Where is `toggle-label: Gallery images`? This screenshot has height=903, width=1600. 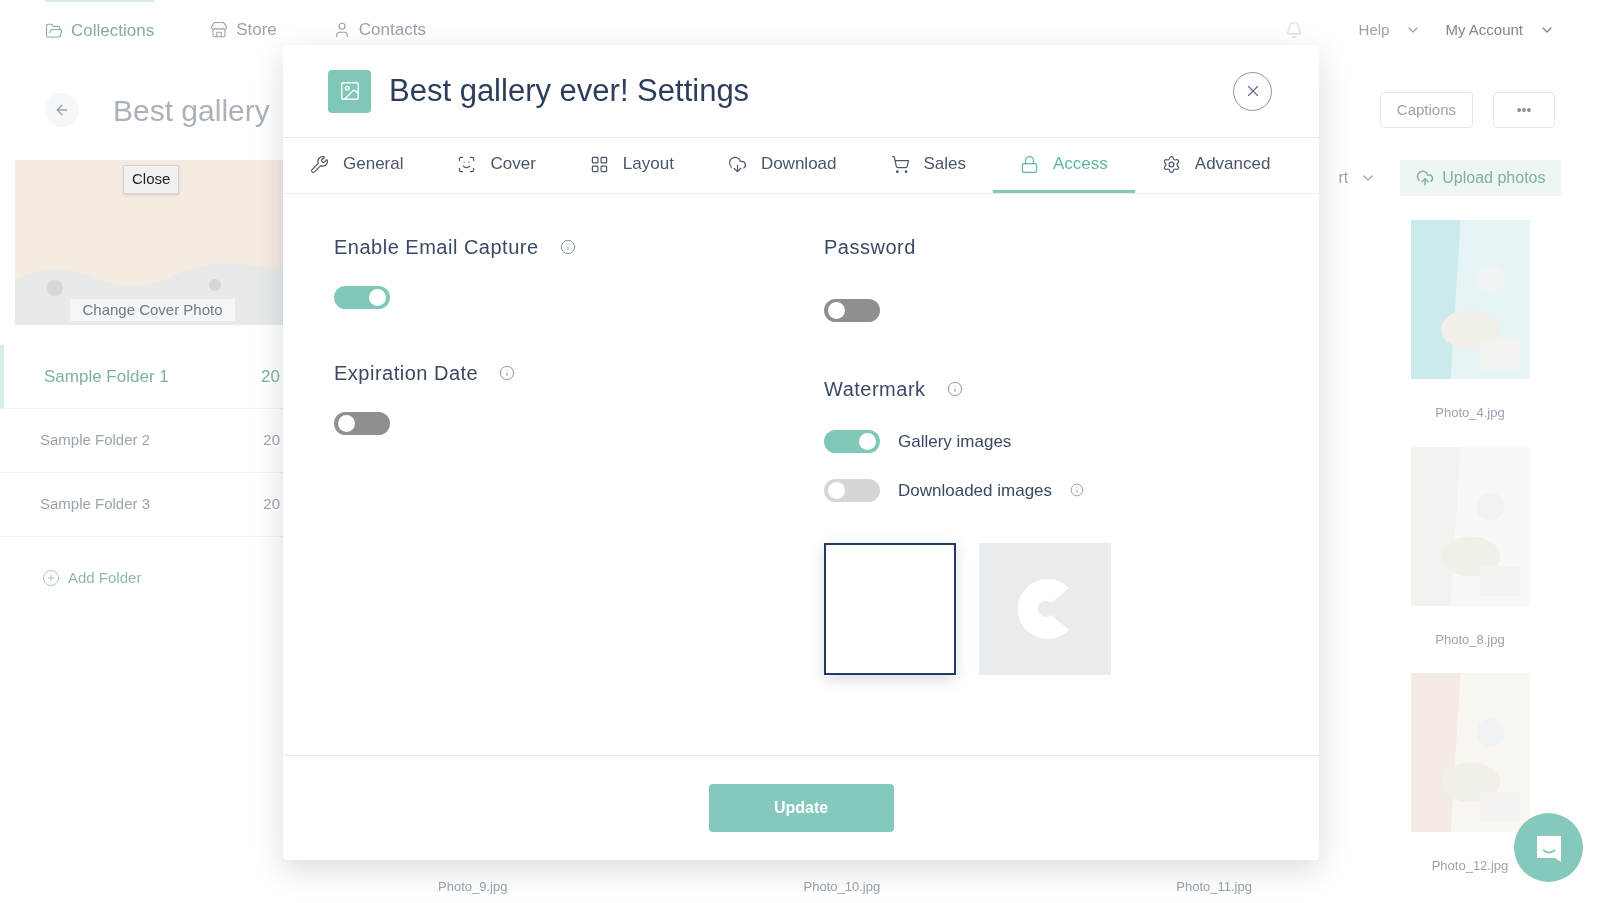 toggle-label: Gallery images is located at coordinates (955, 442).